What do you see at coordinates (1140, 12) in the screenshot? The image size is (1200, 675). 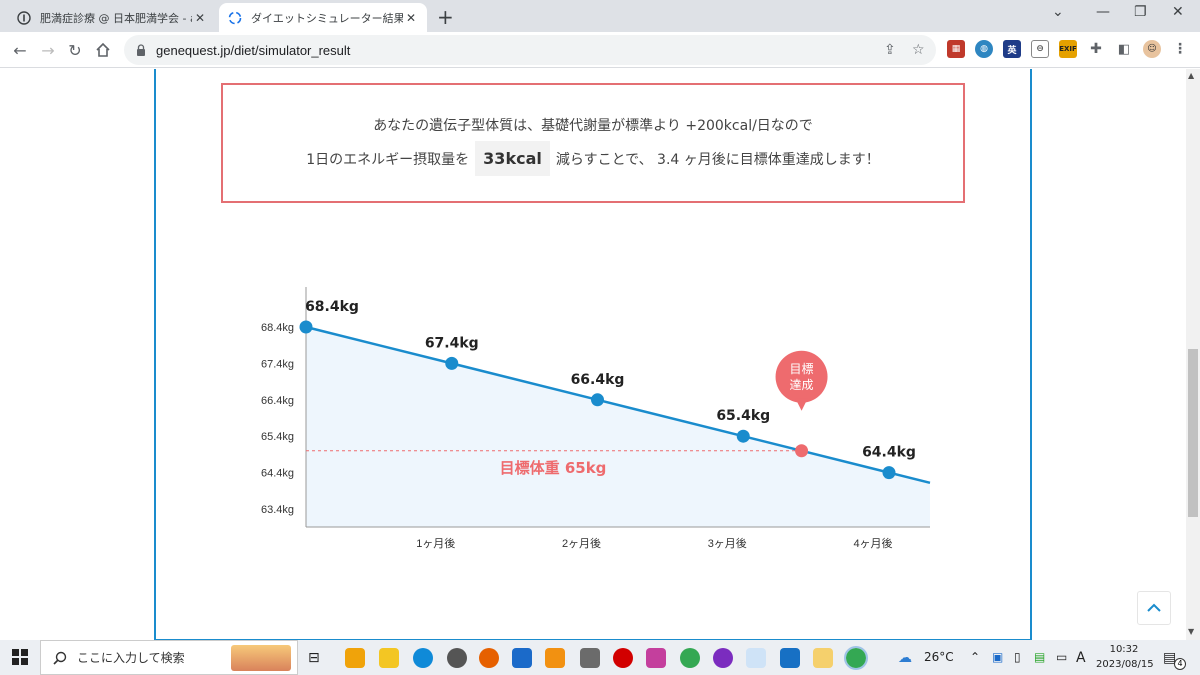 I see `restore-button: ❐` at bounding box center [1140, 12].